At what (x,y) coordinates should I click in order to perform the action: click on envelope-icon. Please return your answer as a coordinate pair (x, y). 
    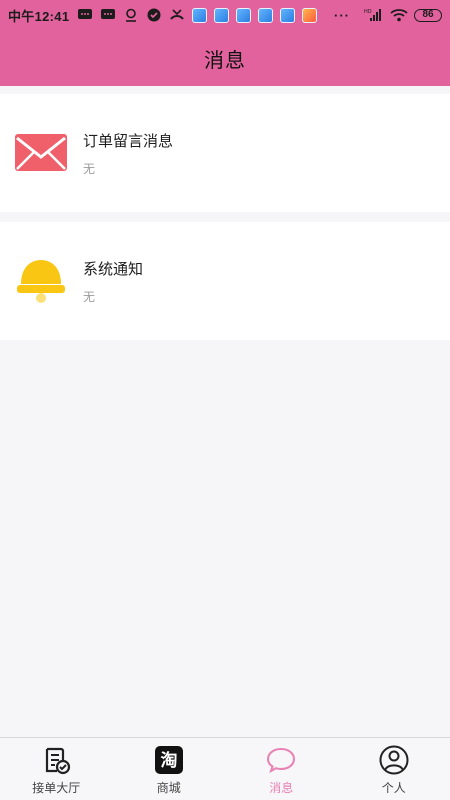
    Looking at the image, I should click on (41, 153).